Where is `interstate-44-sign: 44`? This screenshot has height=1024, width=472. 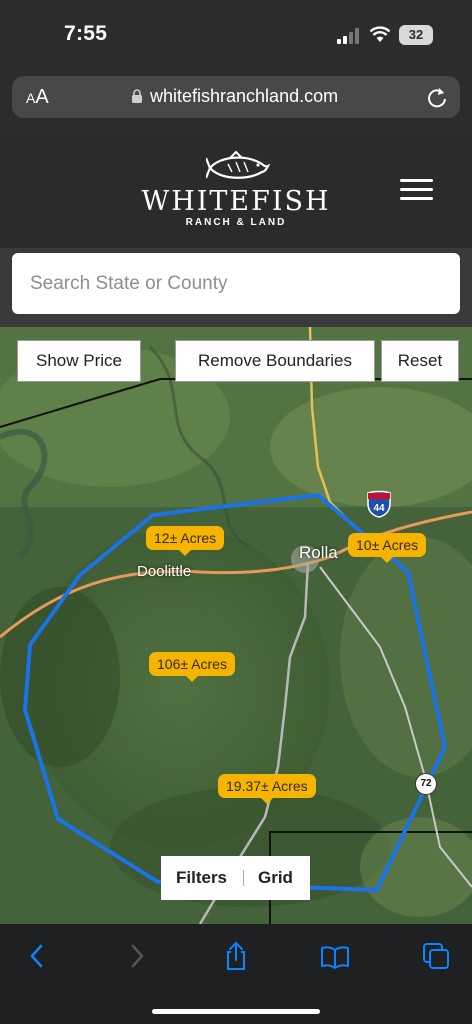 interstate-44-sign: 44 is located at coordinates (379, 504).